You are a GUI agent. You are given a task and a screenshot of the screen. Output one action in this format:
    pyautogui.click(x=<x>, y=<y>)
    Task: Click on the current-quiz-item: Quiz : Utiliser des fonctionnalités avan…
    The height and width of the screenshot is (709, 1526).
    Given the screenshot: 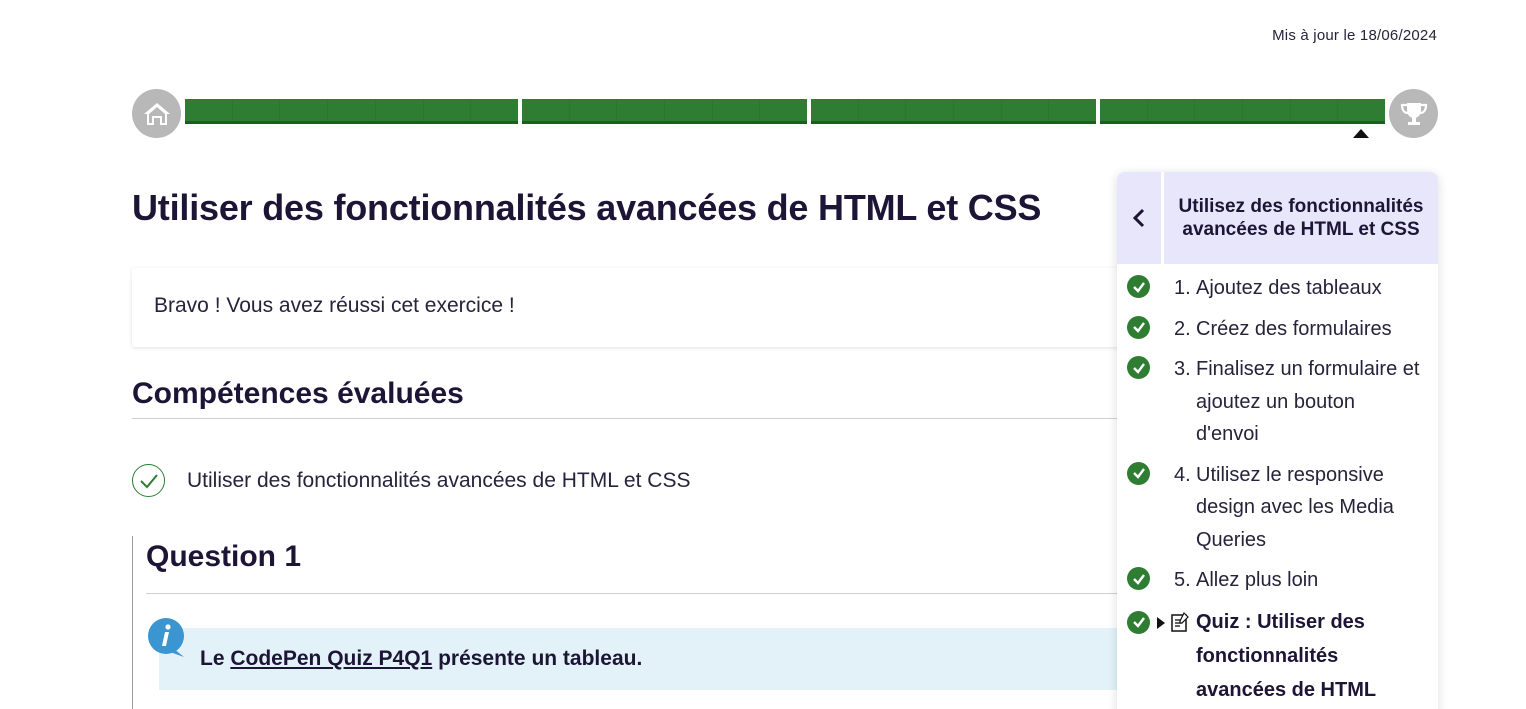 What is the action you would take?
    pyautogui.click(x=1277, y=656)
    